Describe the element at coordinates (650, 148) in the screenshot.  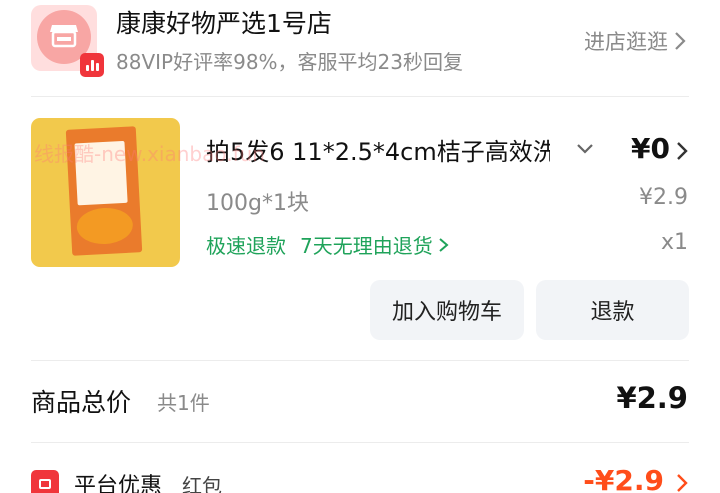
I see `product-price: ¥0` at that location.